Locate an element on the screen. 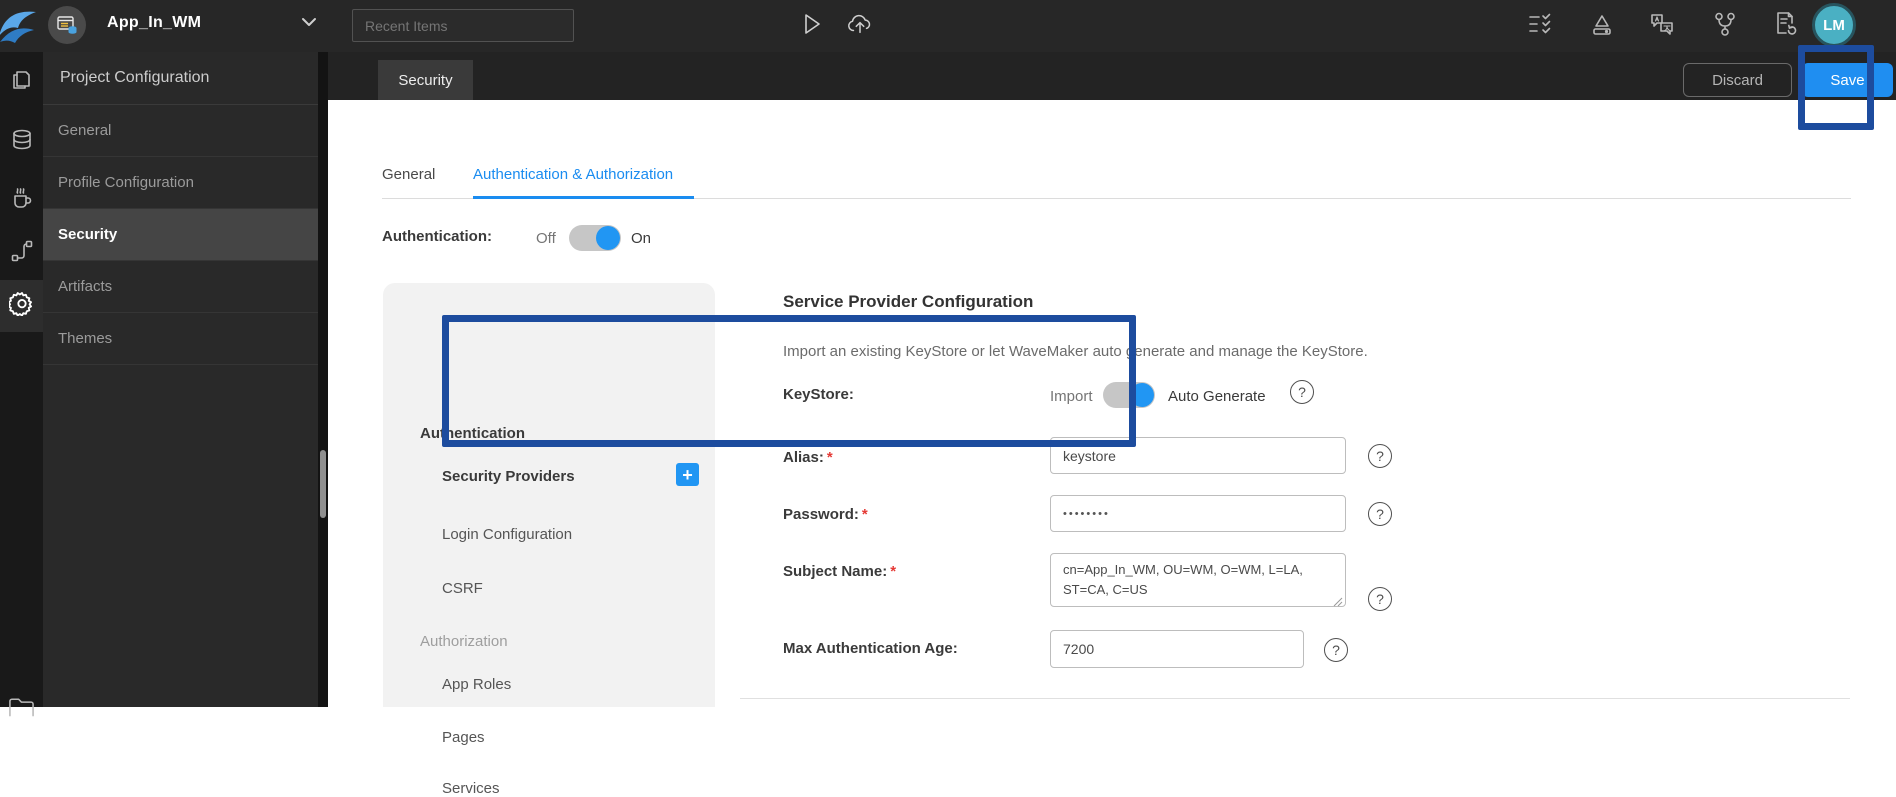  deploy-export-icon is located at coordinates (1602, 24).